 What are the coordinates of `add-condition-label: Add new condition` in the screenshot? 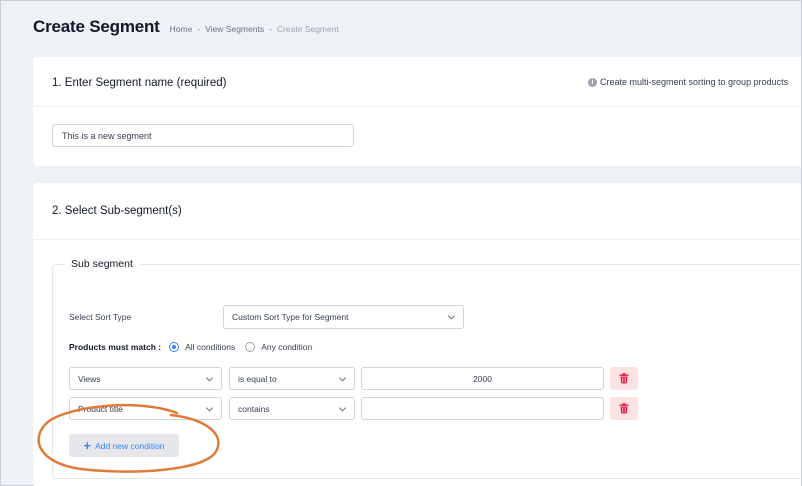 It's located at (130, 445).